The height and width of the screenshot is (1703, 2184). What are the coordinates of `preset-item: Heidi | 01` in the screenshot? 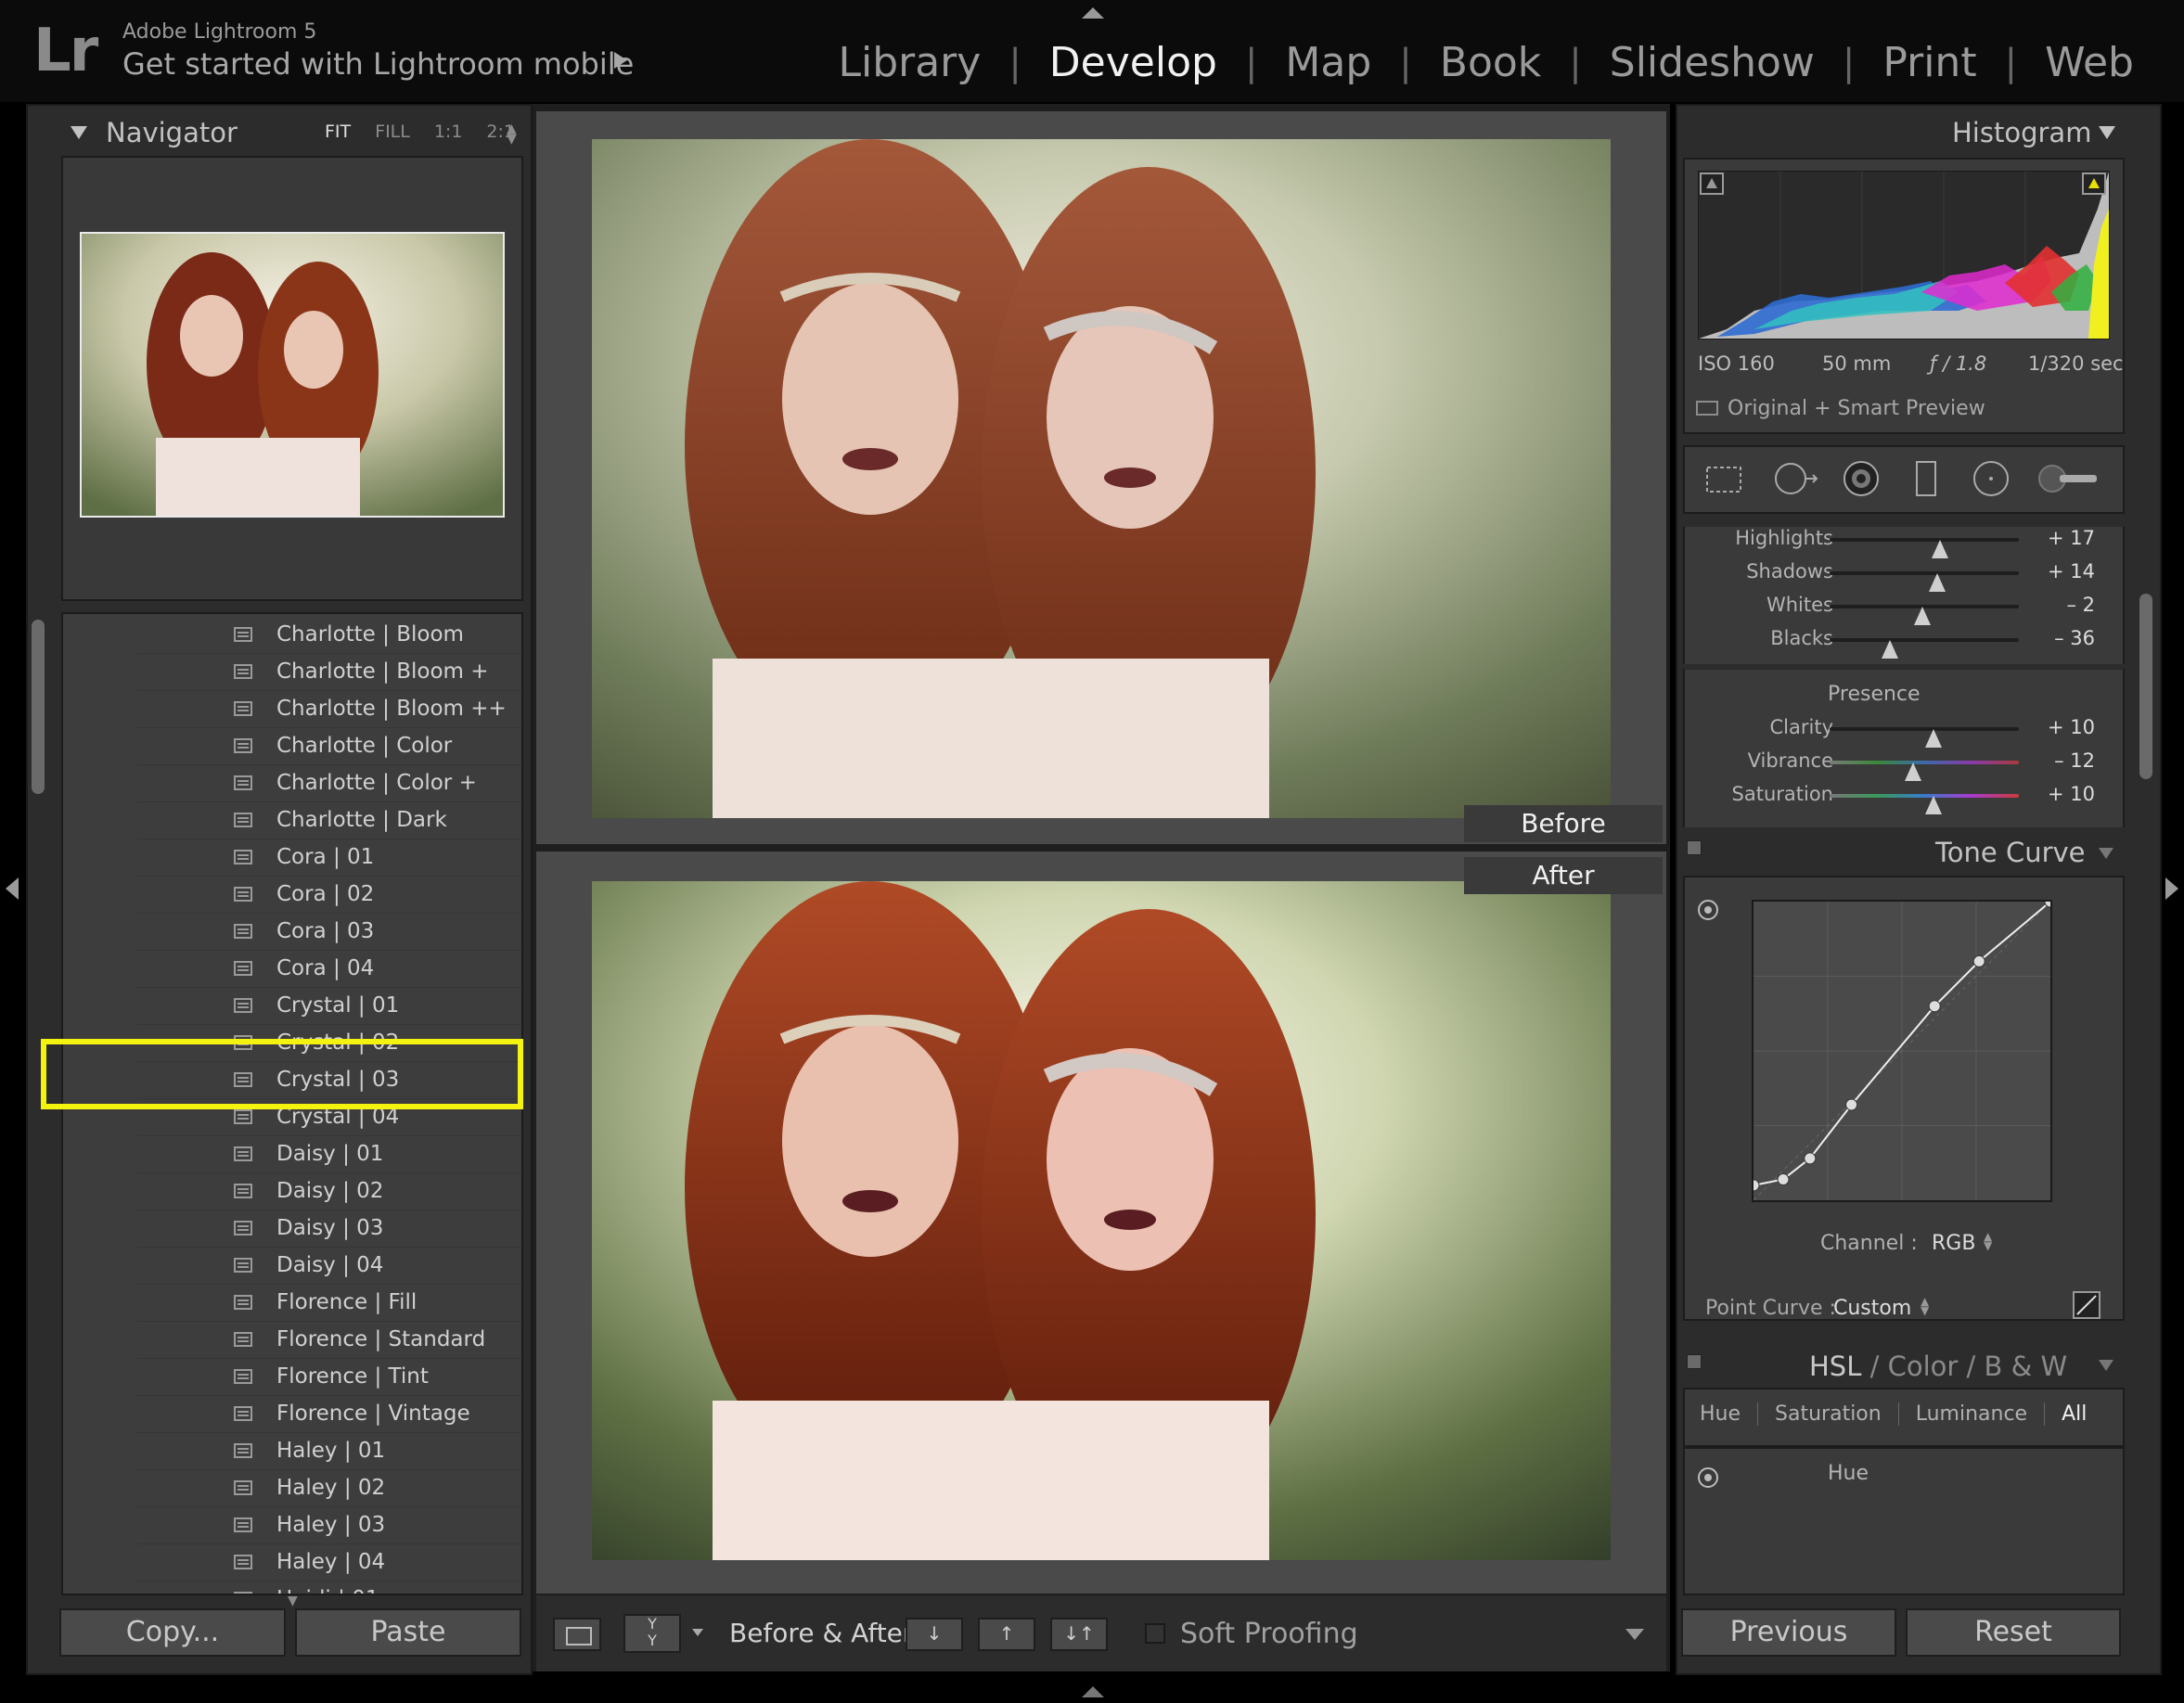 It's located at (329, 1587).